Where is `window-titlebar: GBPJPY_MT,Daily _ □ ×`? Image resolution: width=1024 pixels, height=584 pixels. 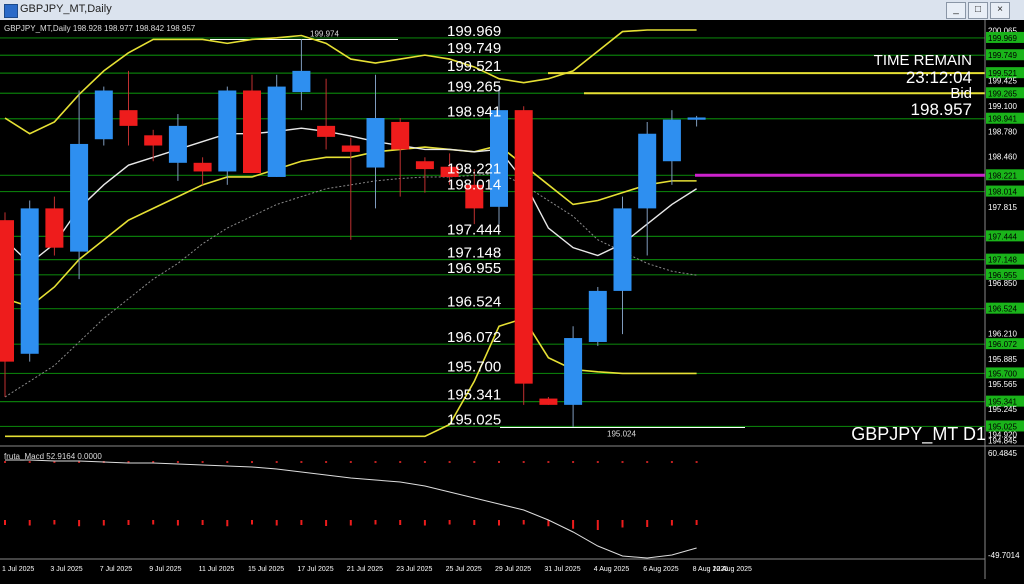 window-titlebar: GBPJPY_MT,Daily _ □ × is located at coordinates (512, 10).